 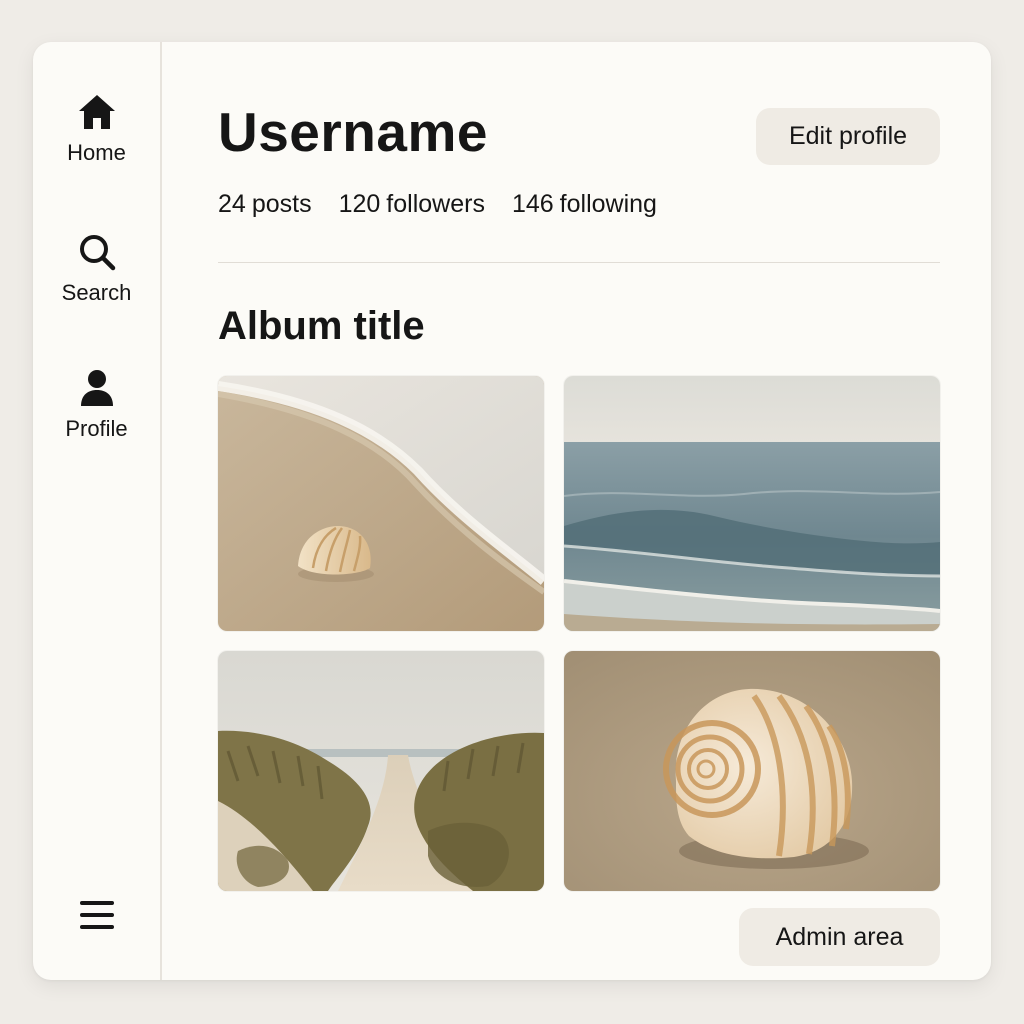 I want to click on profile-stats: 24 posts 120 followers 146 following, so click(x=437, y=204).